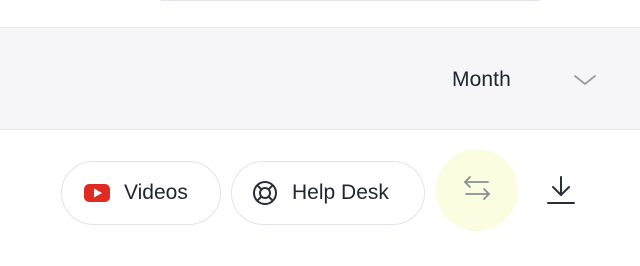 The height and width of the screenshot is (266, 640). I want to click on period-select: Month, so click(525, 79).